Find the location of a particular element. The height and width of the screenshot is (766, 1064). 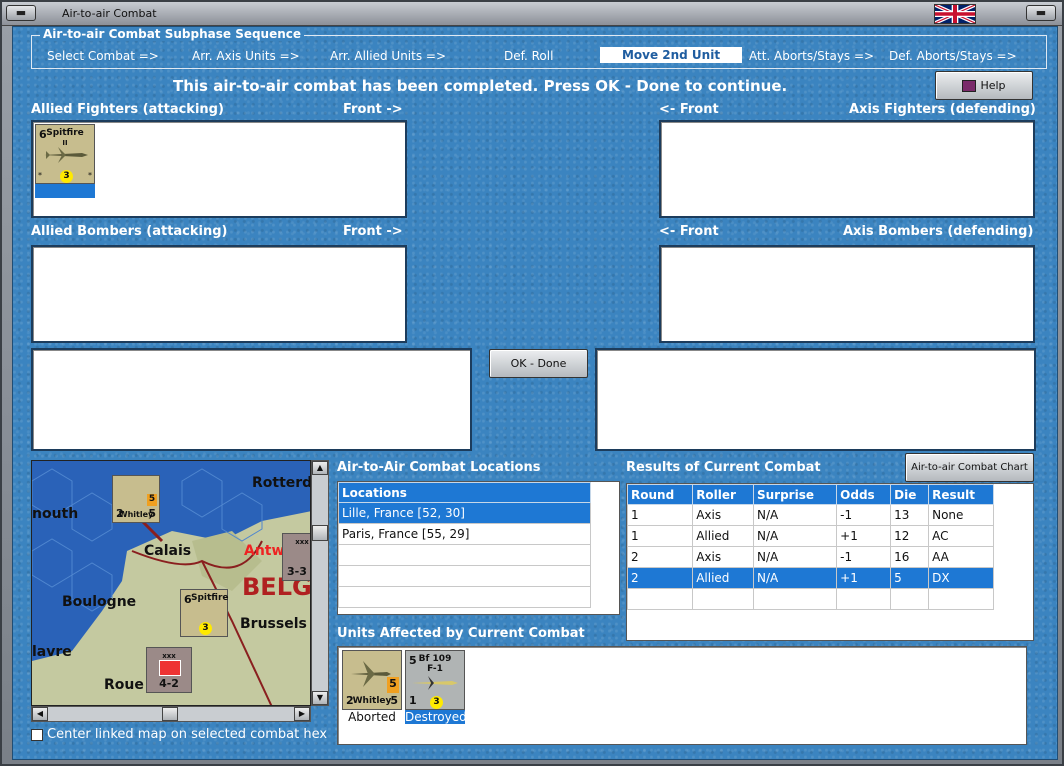

results-header-roller: Roller is located at coordinates (723, 494).